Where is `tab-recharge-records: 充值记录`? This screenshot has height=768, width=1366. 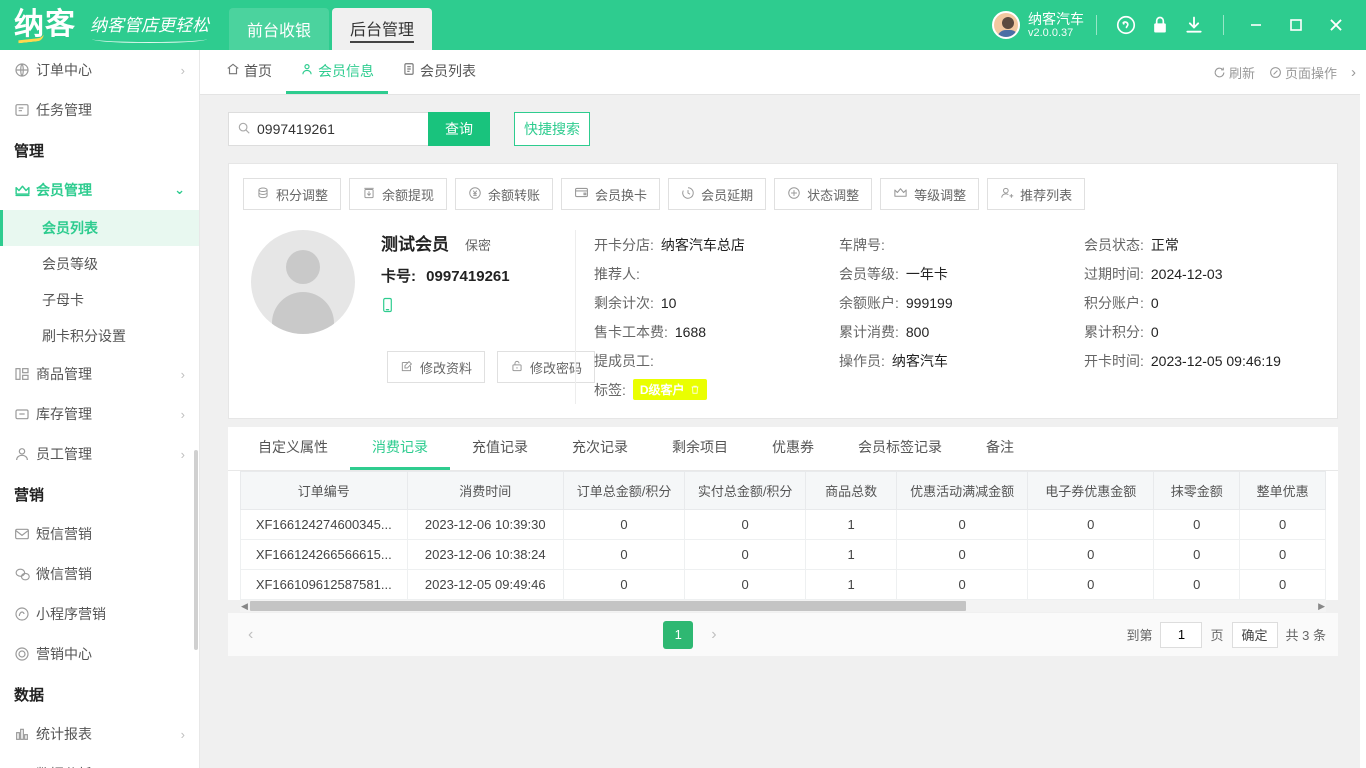
tab-recharge-records: 充值记录 is located at coordinates (500, 448).